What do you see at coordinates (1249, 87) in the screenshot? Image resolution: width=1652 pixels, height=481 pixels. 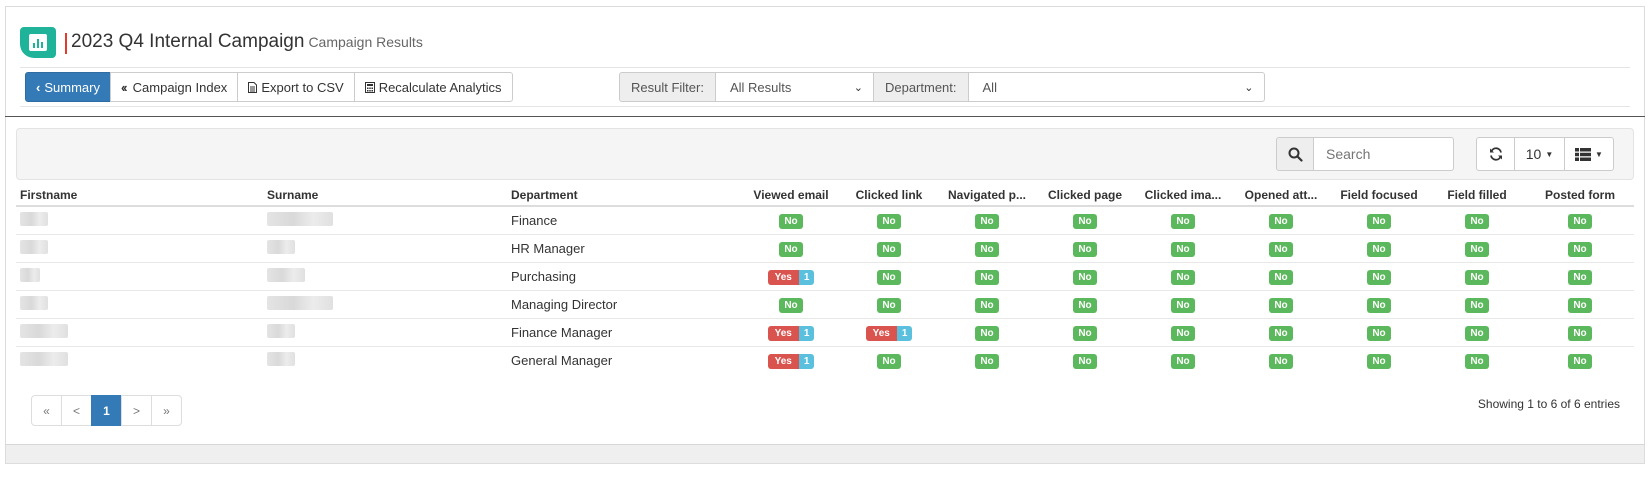 I see `chevron-down-icon: ⌄` at bounding box center [1249, 87].